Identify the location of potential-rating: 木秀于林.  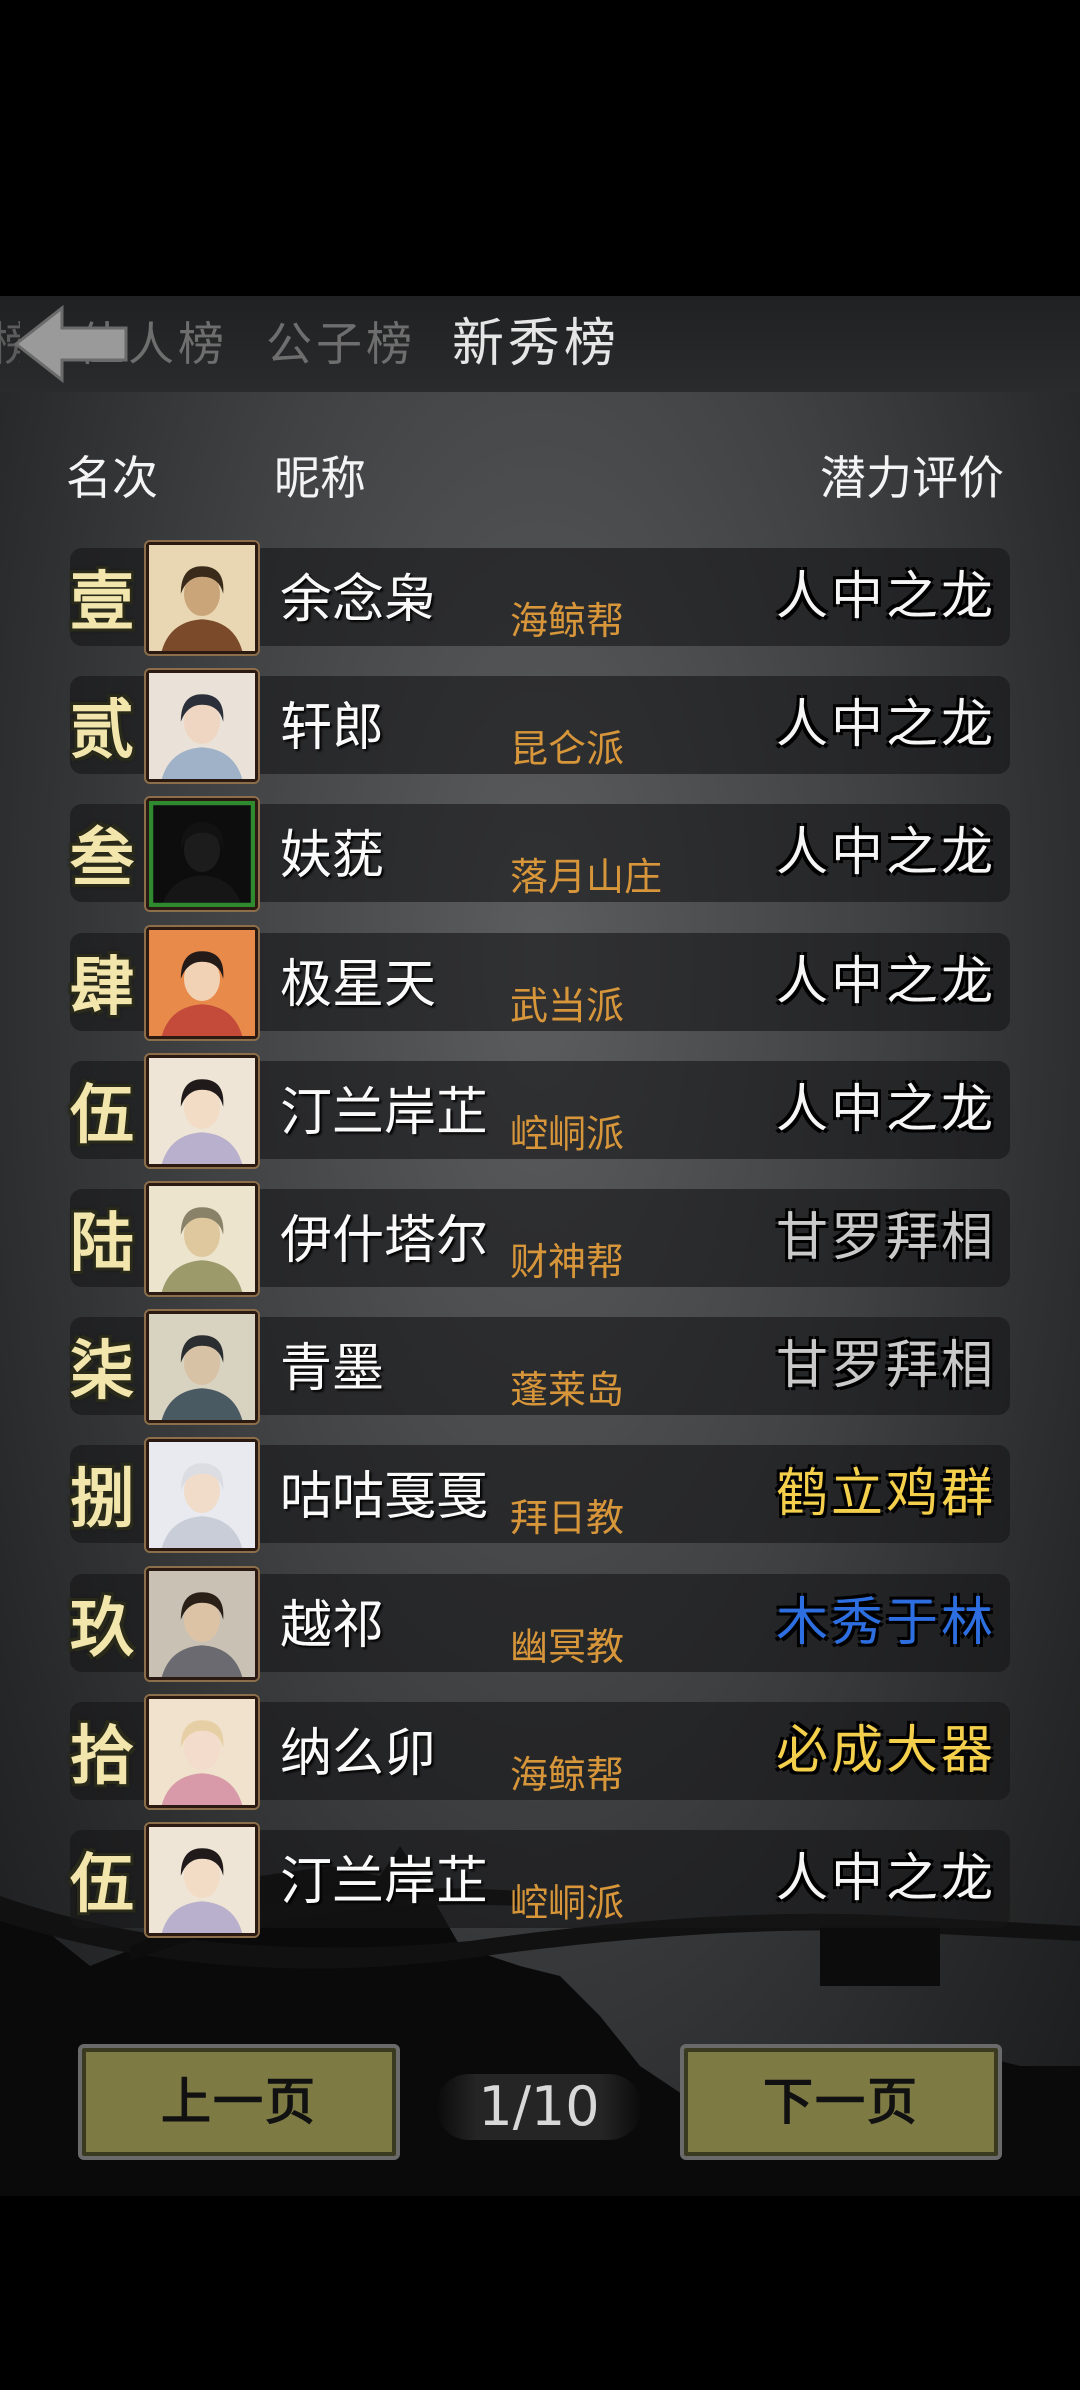
(885, 1622).